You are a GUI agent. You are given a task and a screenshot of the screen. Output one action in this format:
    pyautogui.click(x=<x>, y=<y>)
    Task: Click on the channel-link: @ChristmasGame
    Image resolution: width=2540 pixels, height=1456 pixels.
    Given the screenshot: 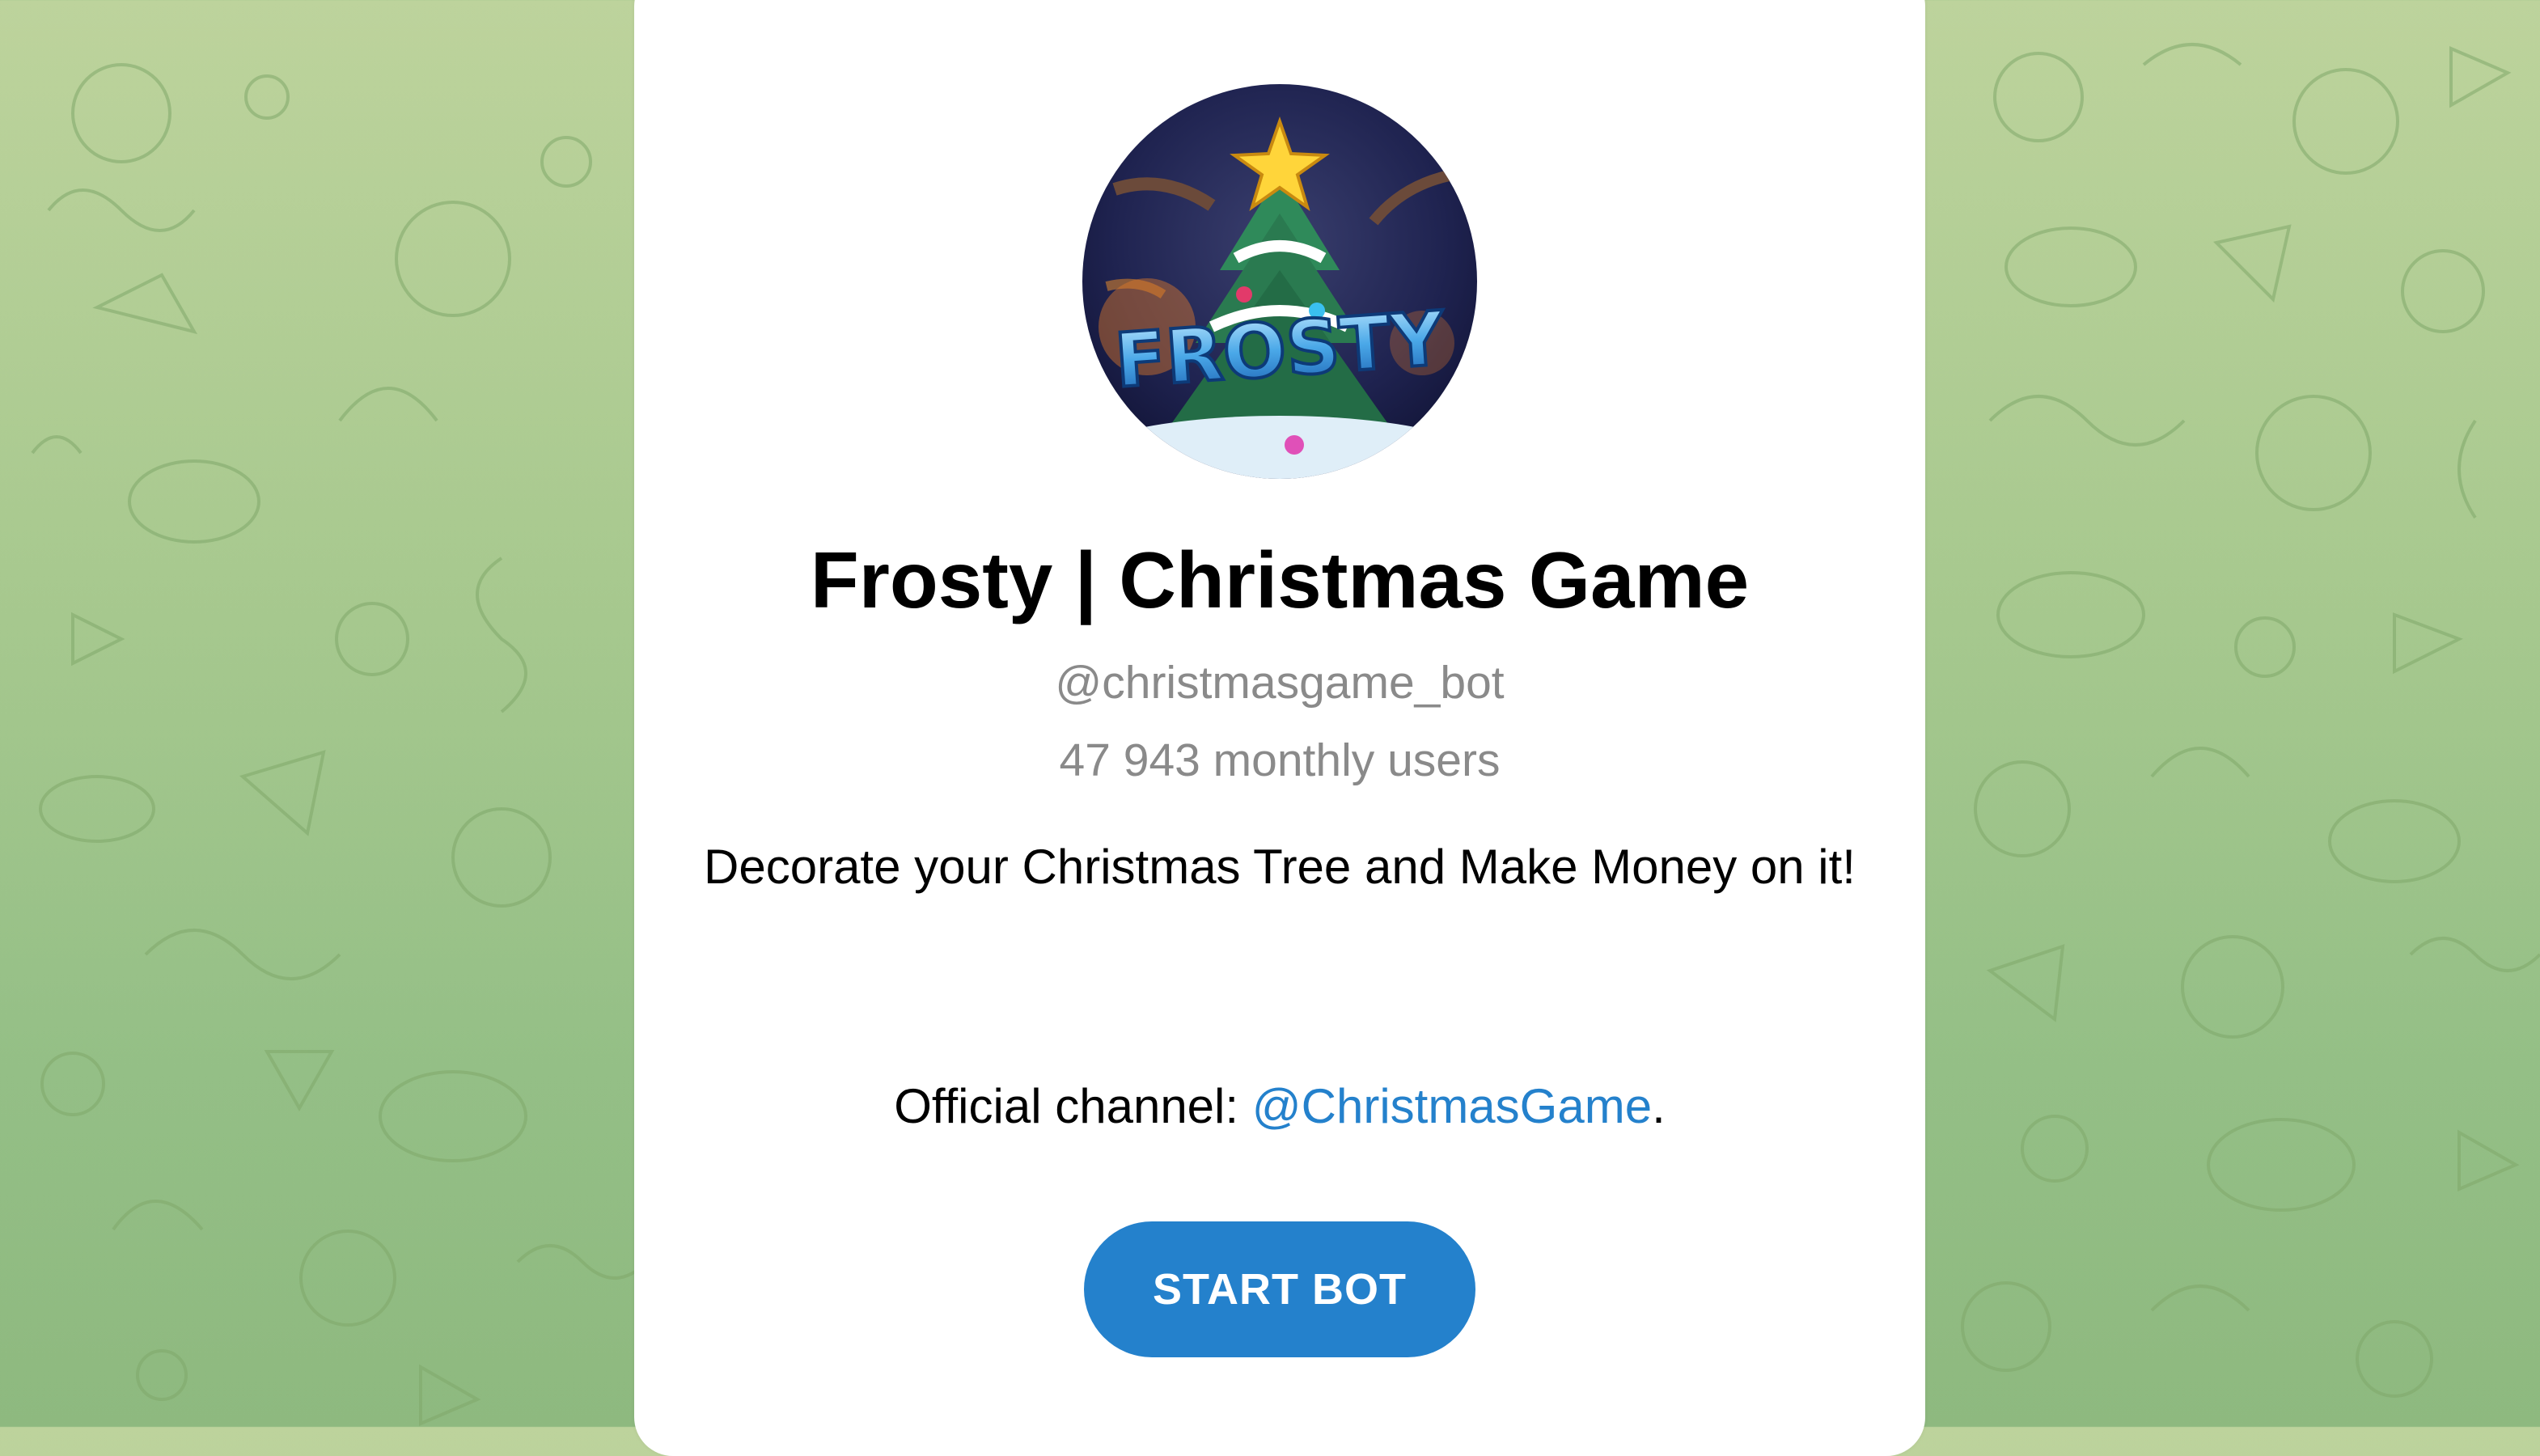 What is the action you would take?
    pyautogui.click(x=1452, y=1106)
    